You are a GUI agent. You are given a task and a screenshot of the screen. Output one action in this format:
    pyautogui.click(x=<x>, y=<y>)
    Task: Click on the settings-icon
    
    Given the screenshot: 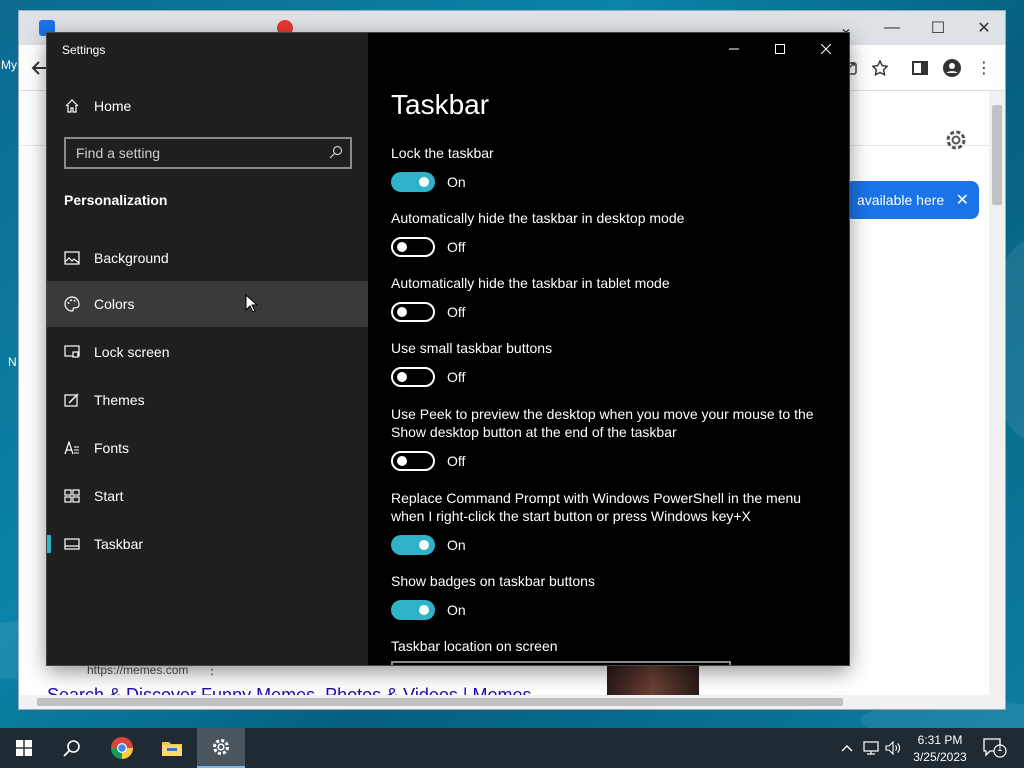 What is the action you would take?
    pyautogui.click(x=221, y=747)
    